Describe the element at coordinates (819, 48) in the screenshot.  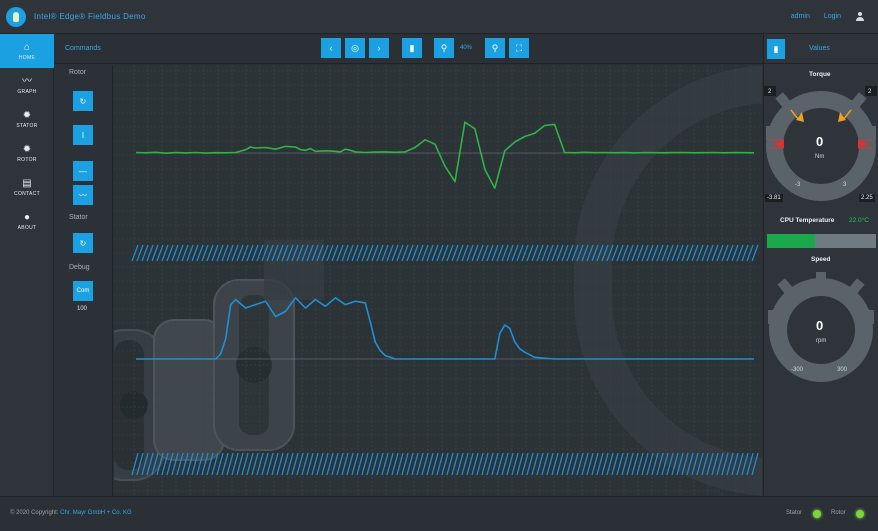
I see `values-title: Values` at that location.